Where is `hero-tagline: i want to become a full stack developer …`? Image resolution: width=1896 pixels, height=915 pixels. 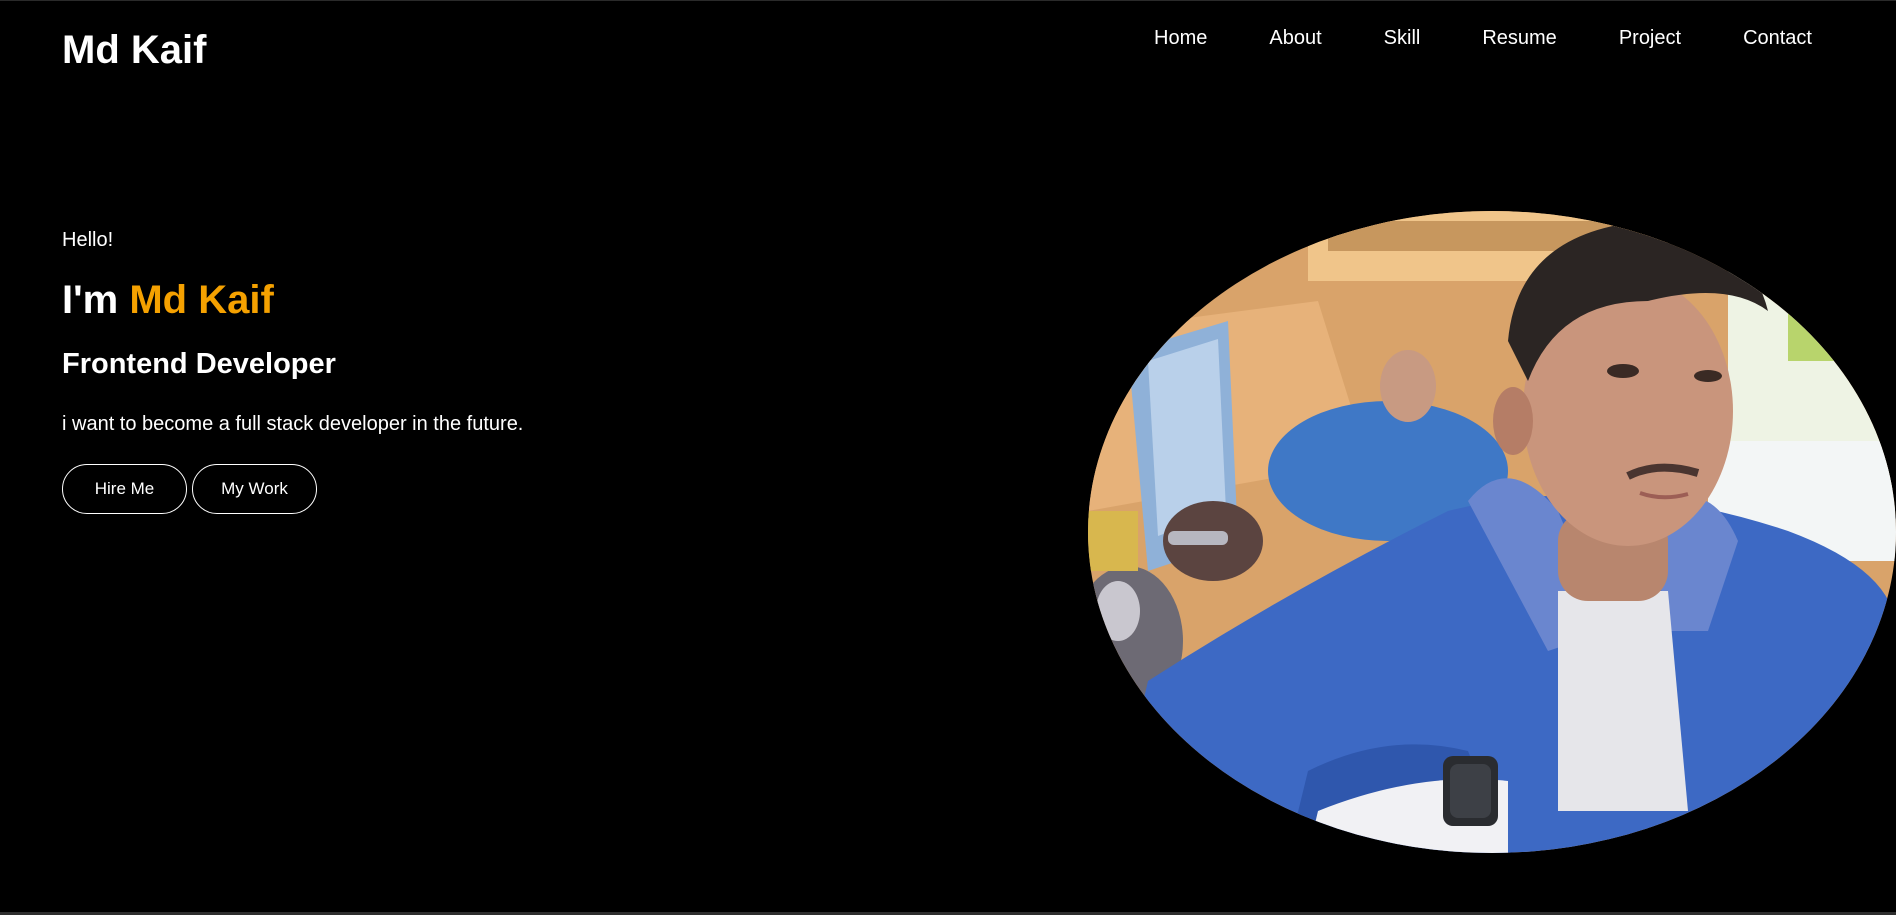
hero-tagline: i want to become a full stack developer … is located at coordinates (293, 424).